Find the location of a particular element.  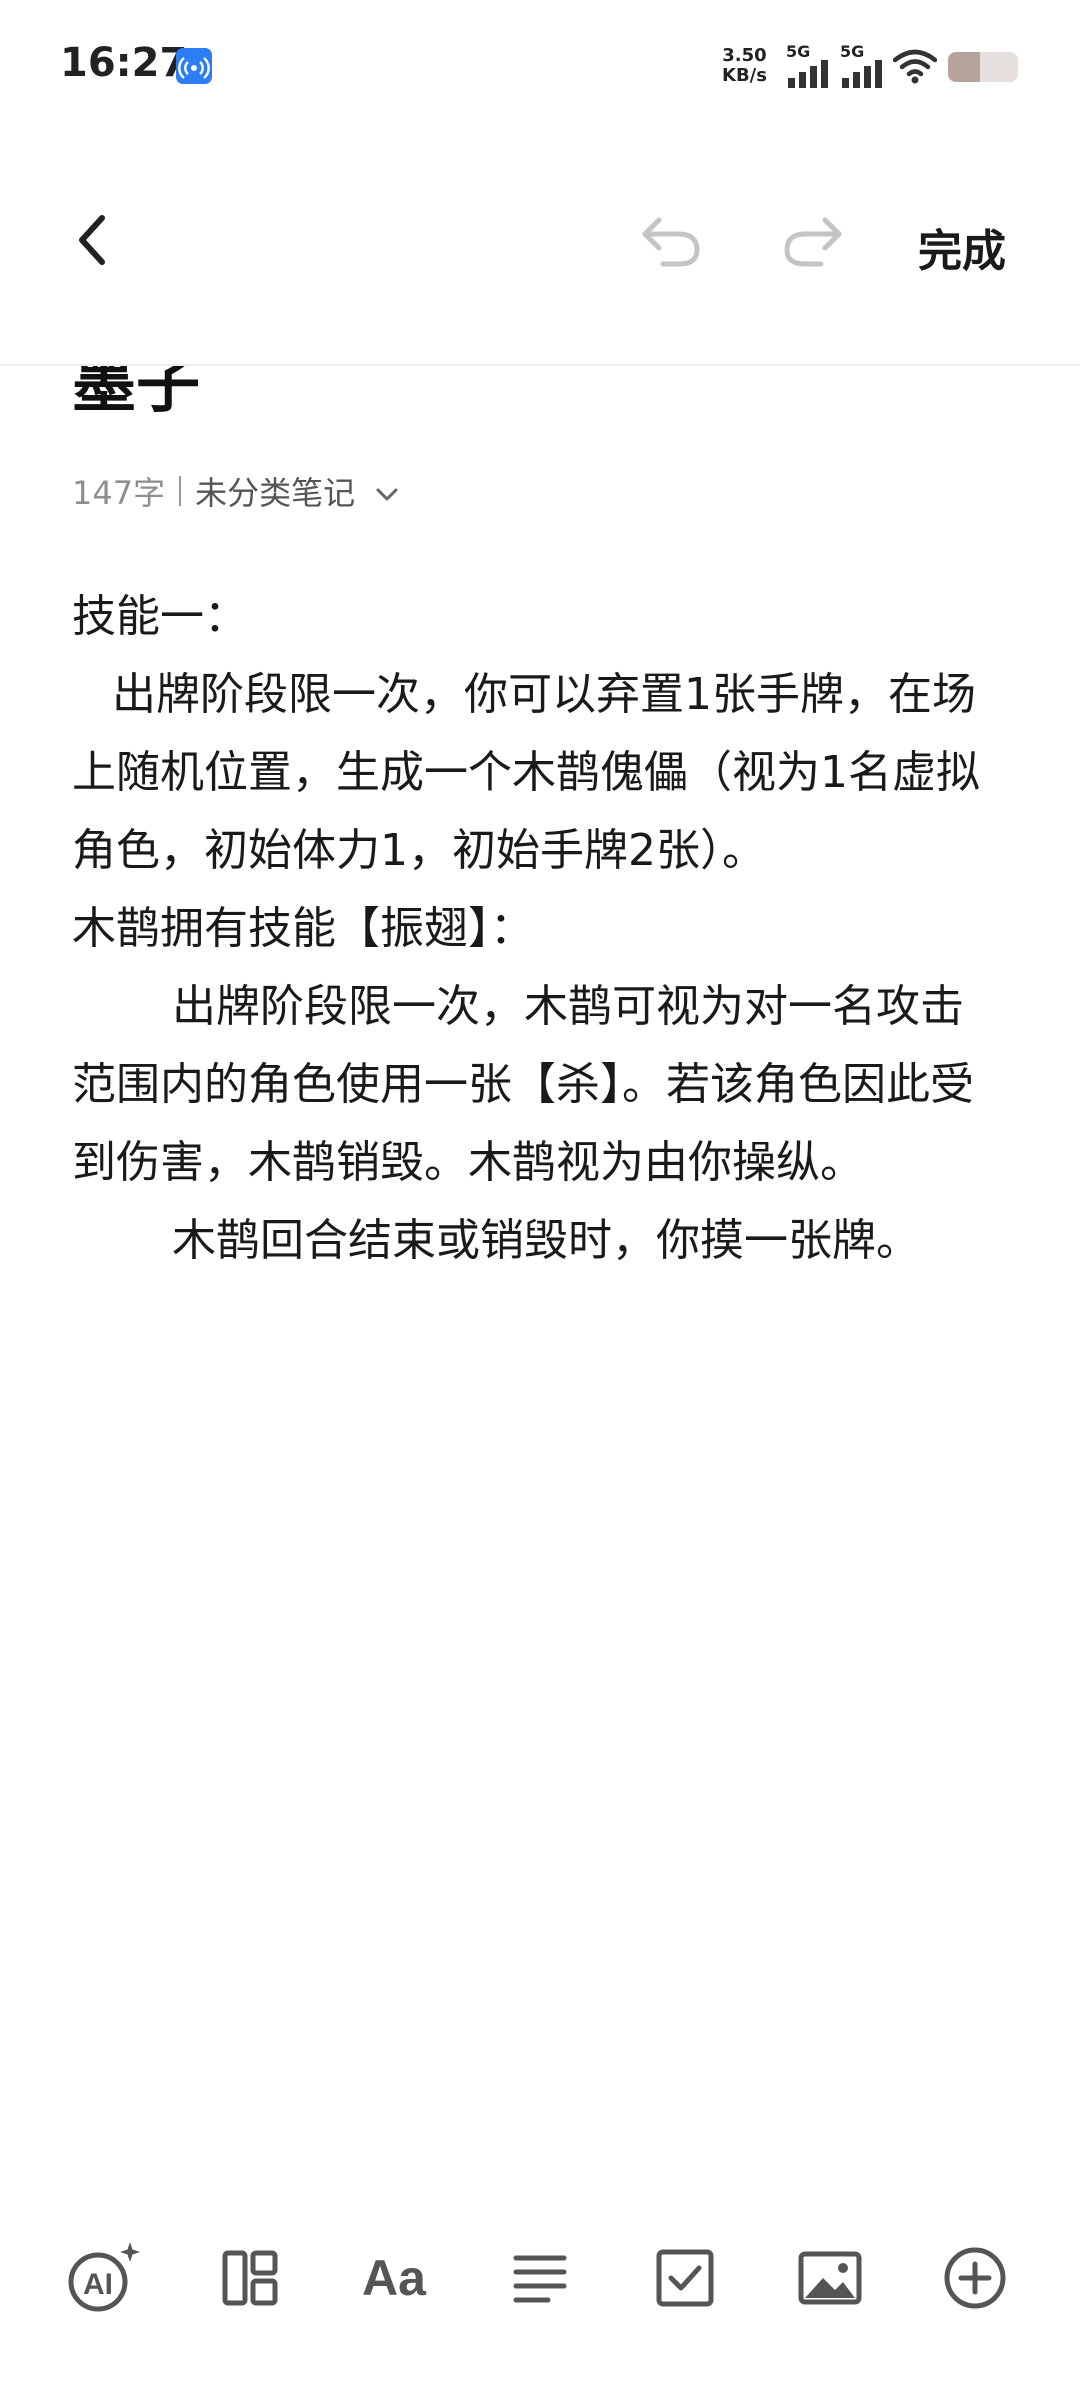

signal-icon: 5G is located at coordinates (809, 68).